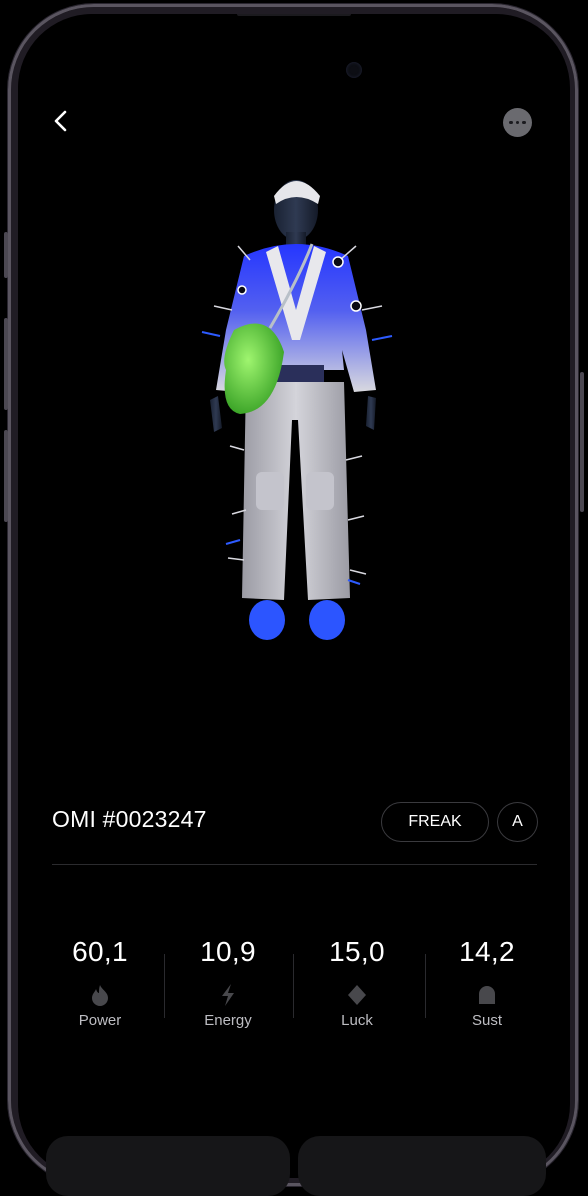  What do you see at coordinates (168, 1166) in the screenshot?
I see `bottom-card-left` at bounding box center [168, 1166].